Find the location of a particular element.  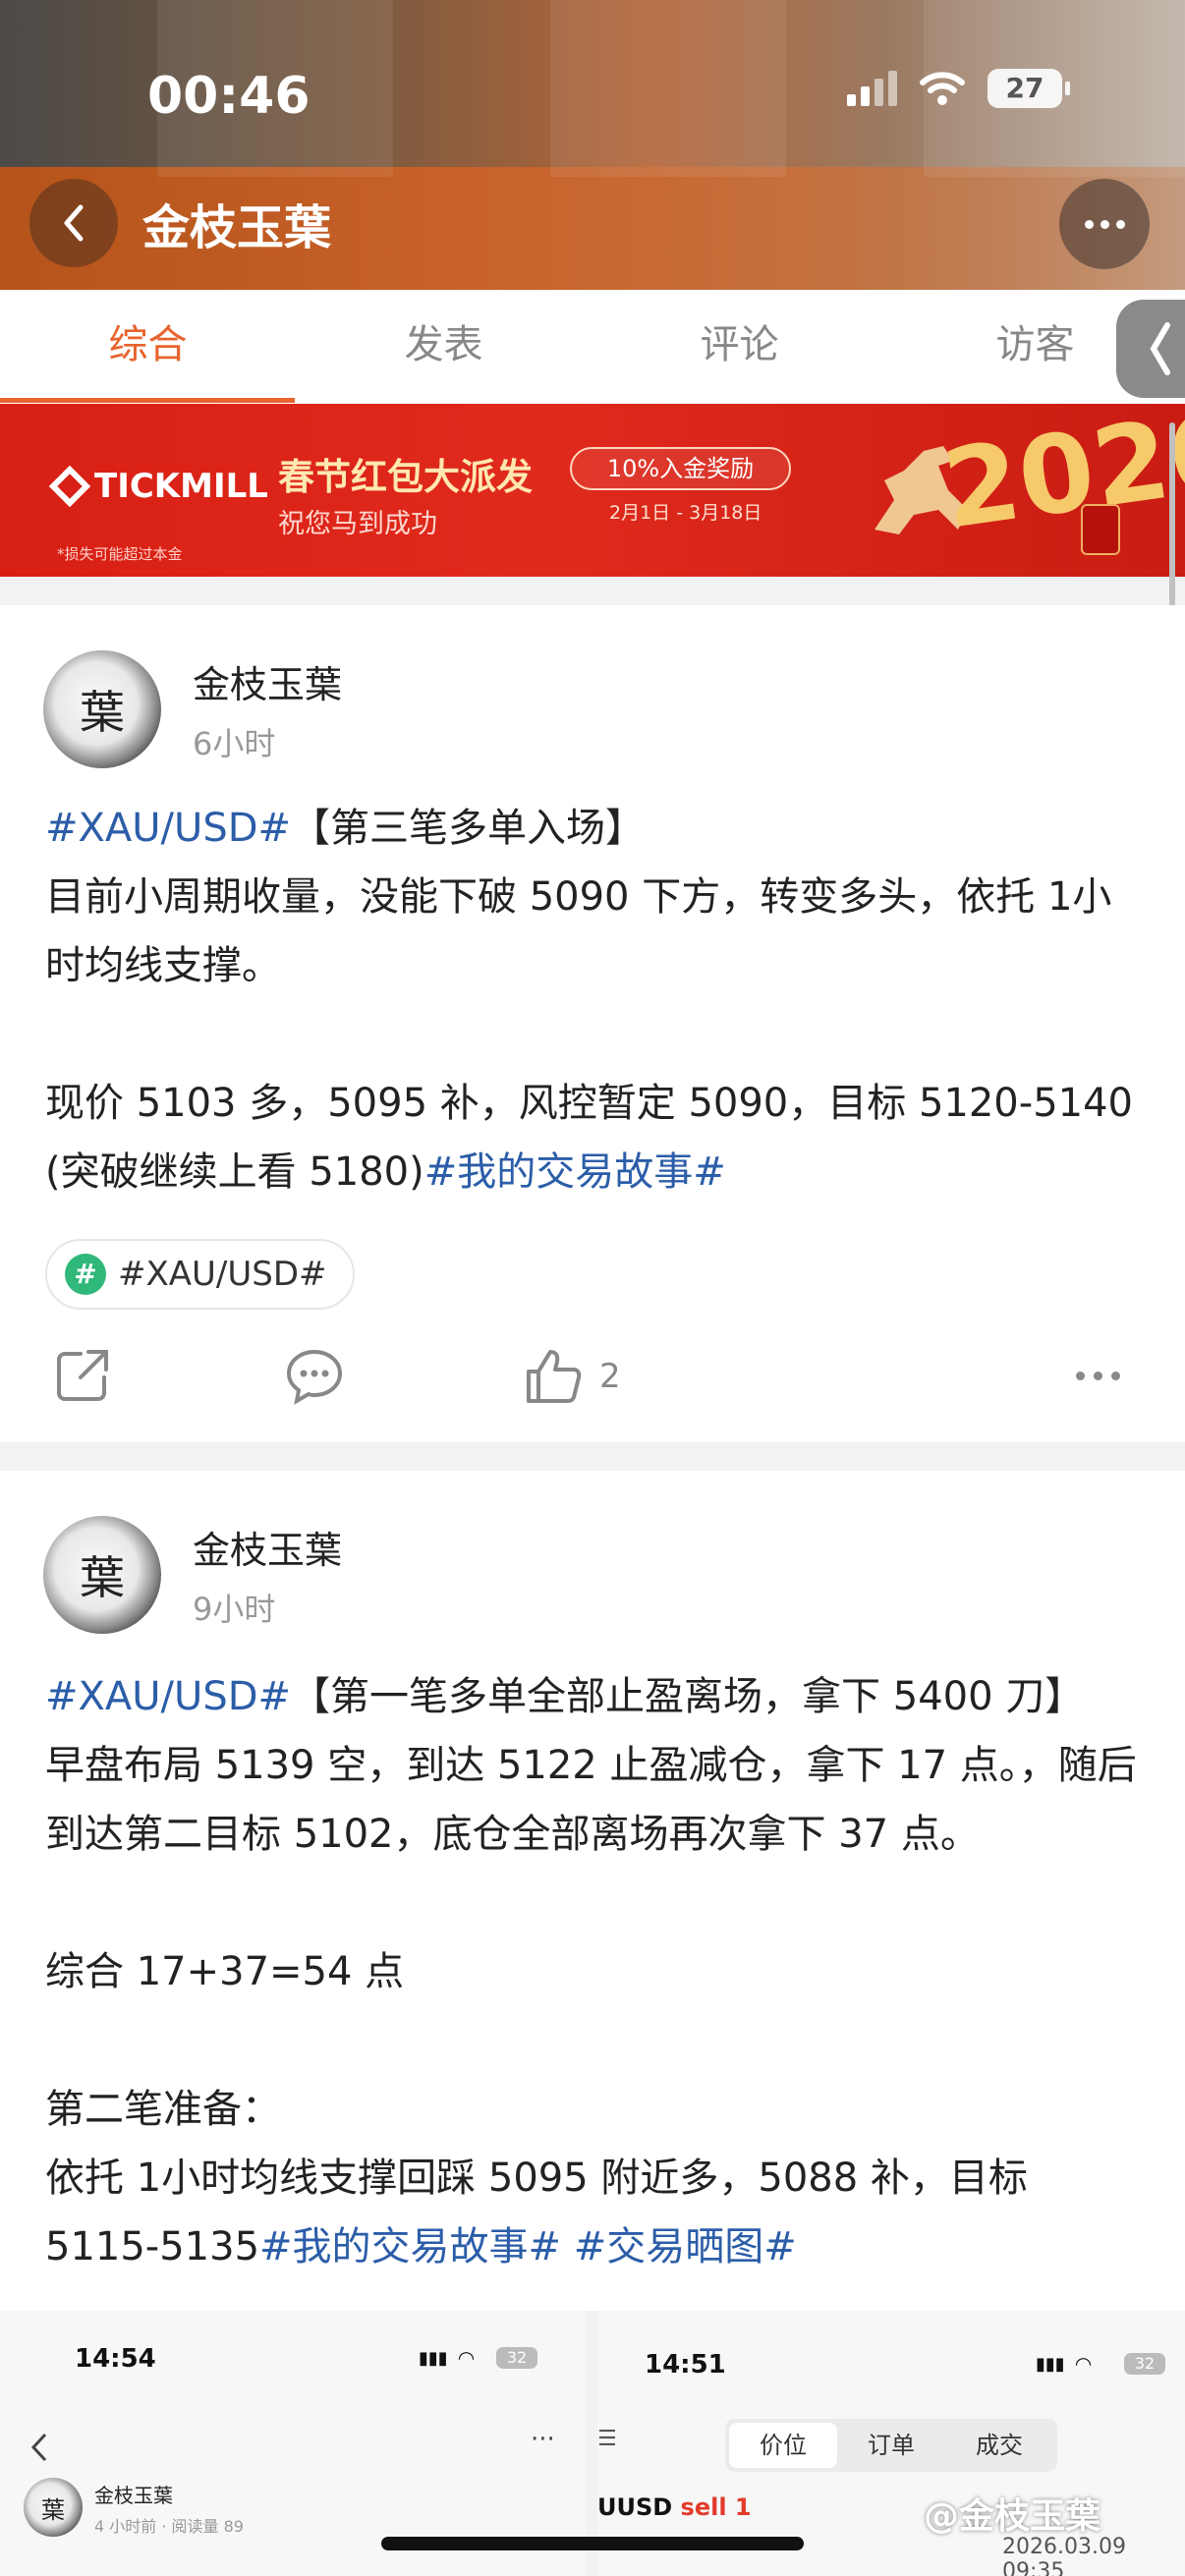

more-icon: ··· is located at coordinates (543, 2439).